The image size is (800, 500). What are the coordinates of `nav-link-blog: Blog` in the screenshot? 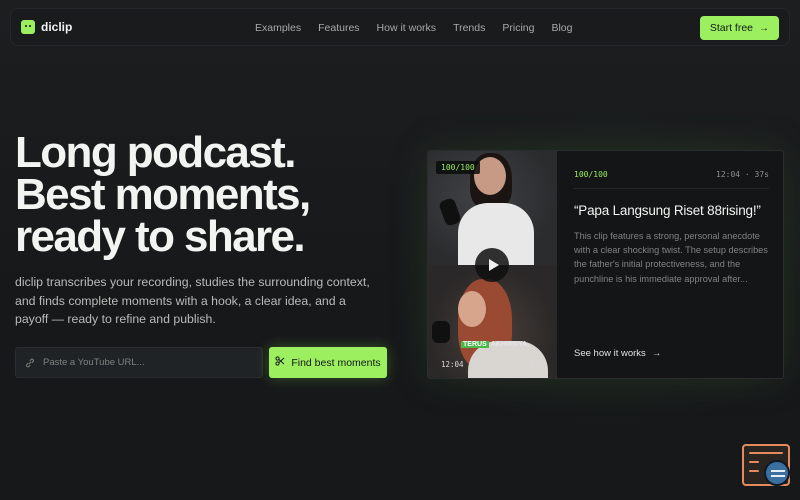 It's located at (561, 28).